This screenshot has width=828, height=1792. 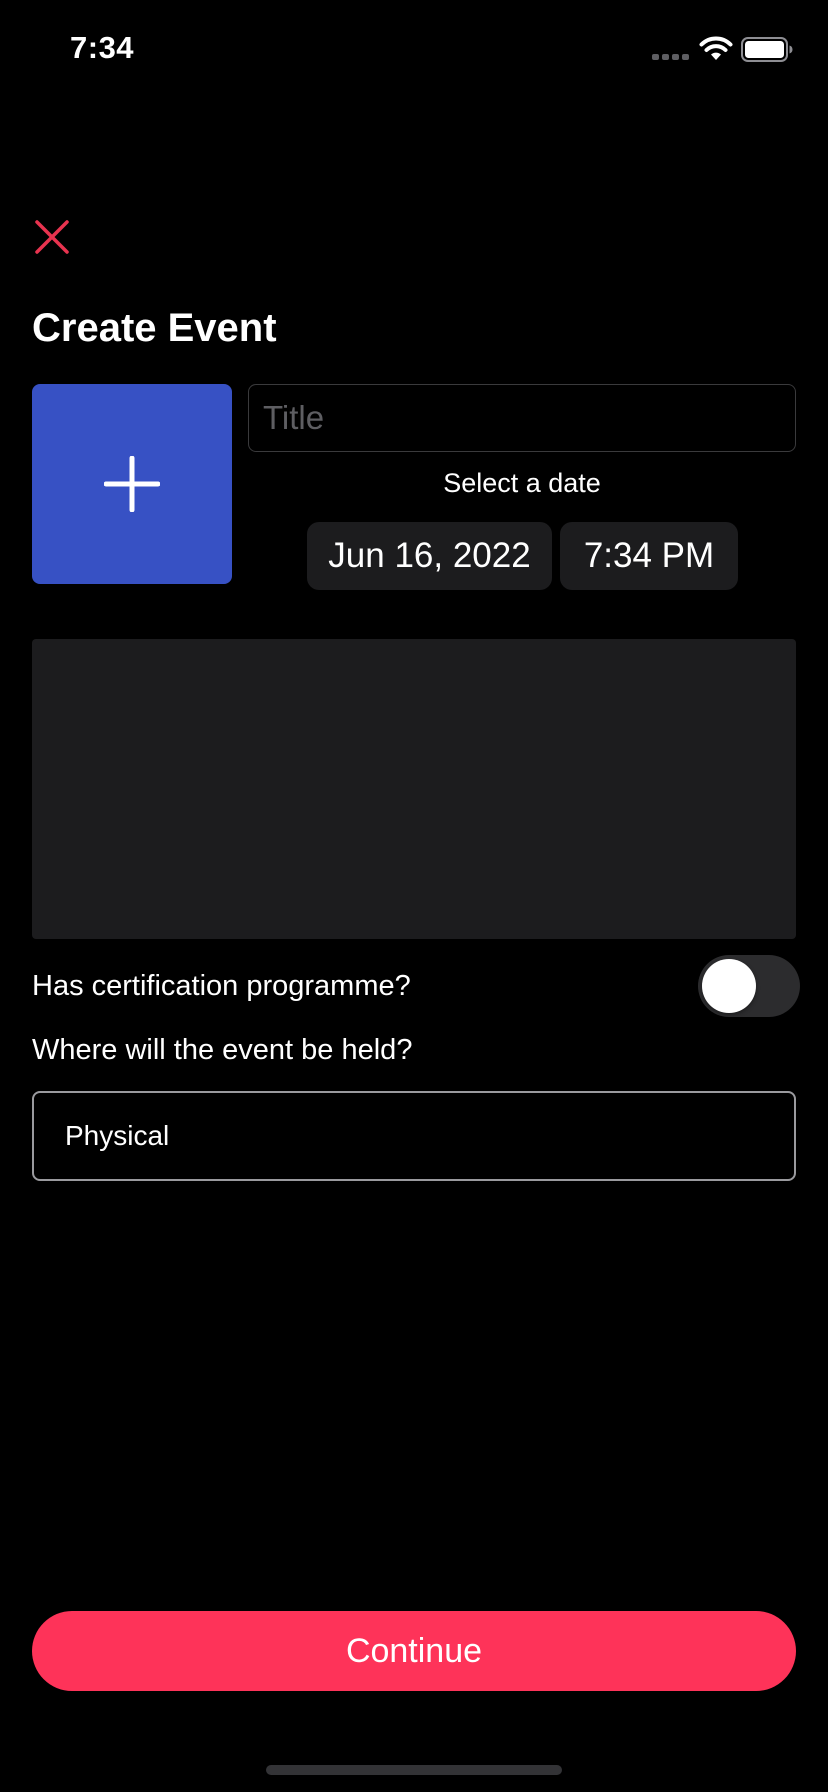 What do you see at coordinates (414, 1136) in the screenshot?
I see `location-select: Physical` at bounding box center [414, 1136].